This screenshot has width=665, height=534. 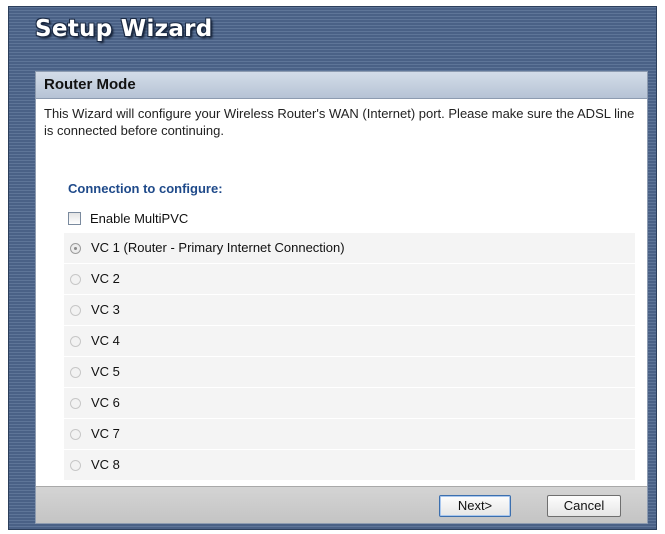 I want to click on vc-6-radio, so click(x=75, y=403).